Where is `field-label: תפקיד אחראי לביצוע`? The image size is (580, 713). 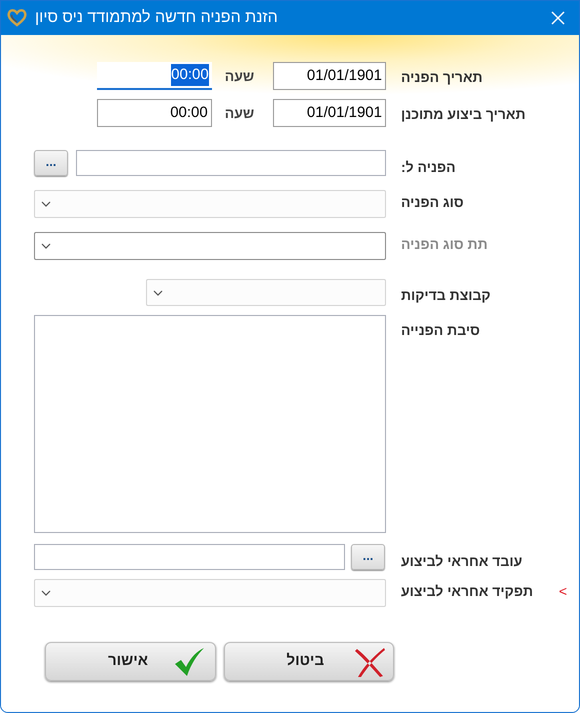 field-label: תפקיד אחראי לביצוע is located at coordinates (467, 591).